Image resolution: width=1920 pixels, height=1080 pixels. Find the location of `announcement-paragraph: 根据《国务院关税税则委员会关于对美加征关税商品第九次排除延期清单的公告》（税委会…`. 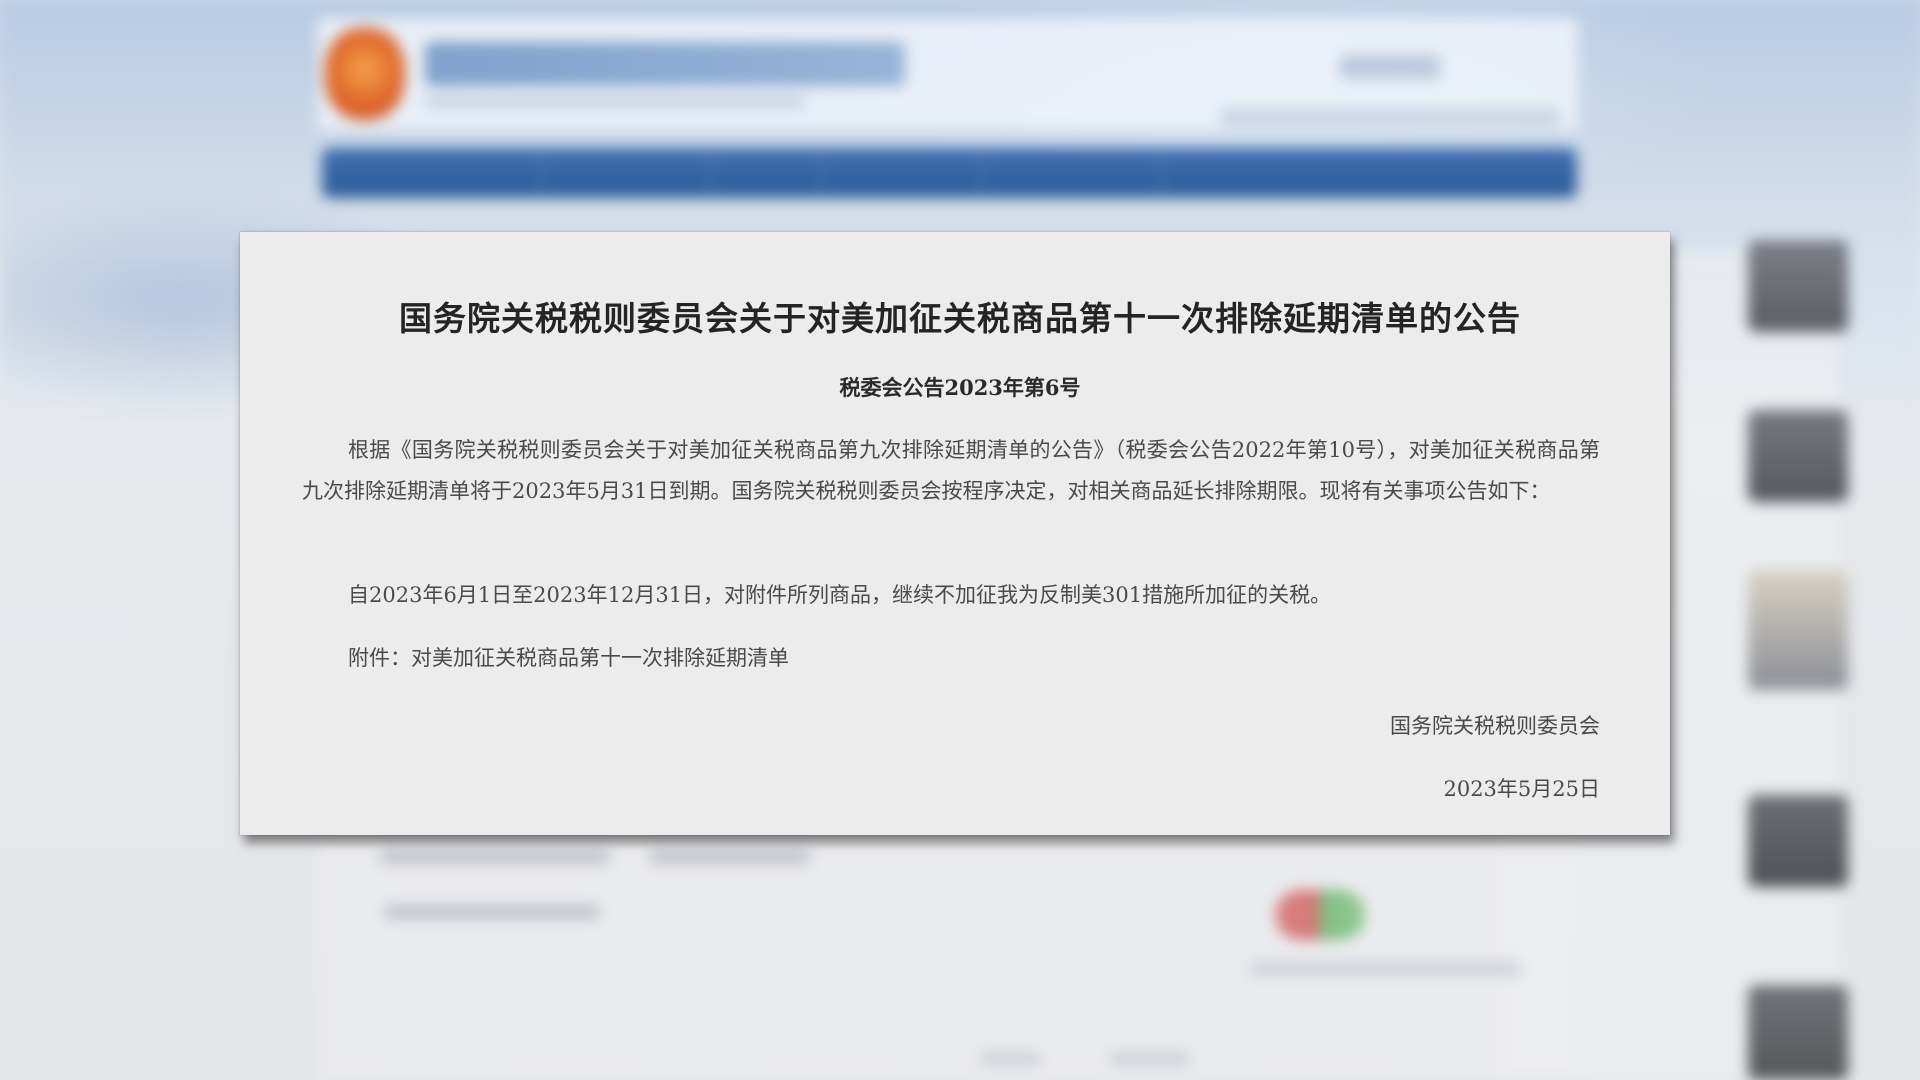

announcement-paragraph: 根据《国务院关税税则委员会关于对美加征关税商品第九次排除延期清单的公告》（税委会… is located at coordinates (951, 470).